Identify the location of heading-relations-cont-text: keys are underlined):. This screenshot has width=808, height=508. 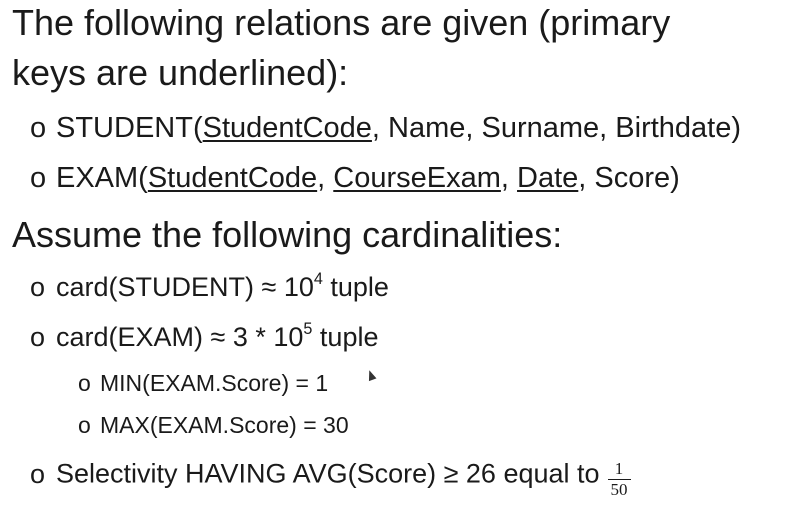
(180, 72).